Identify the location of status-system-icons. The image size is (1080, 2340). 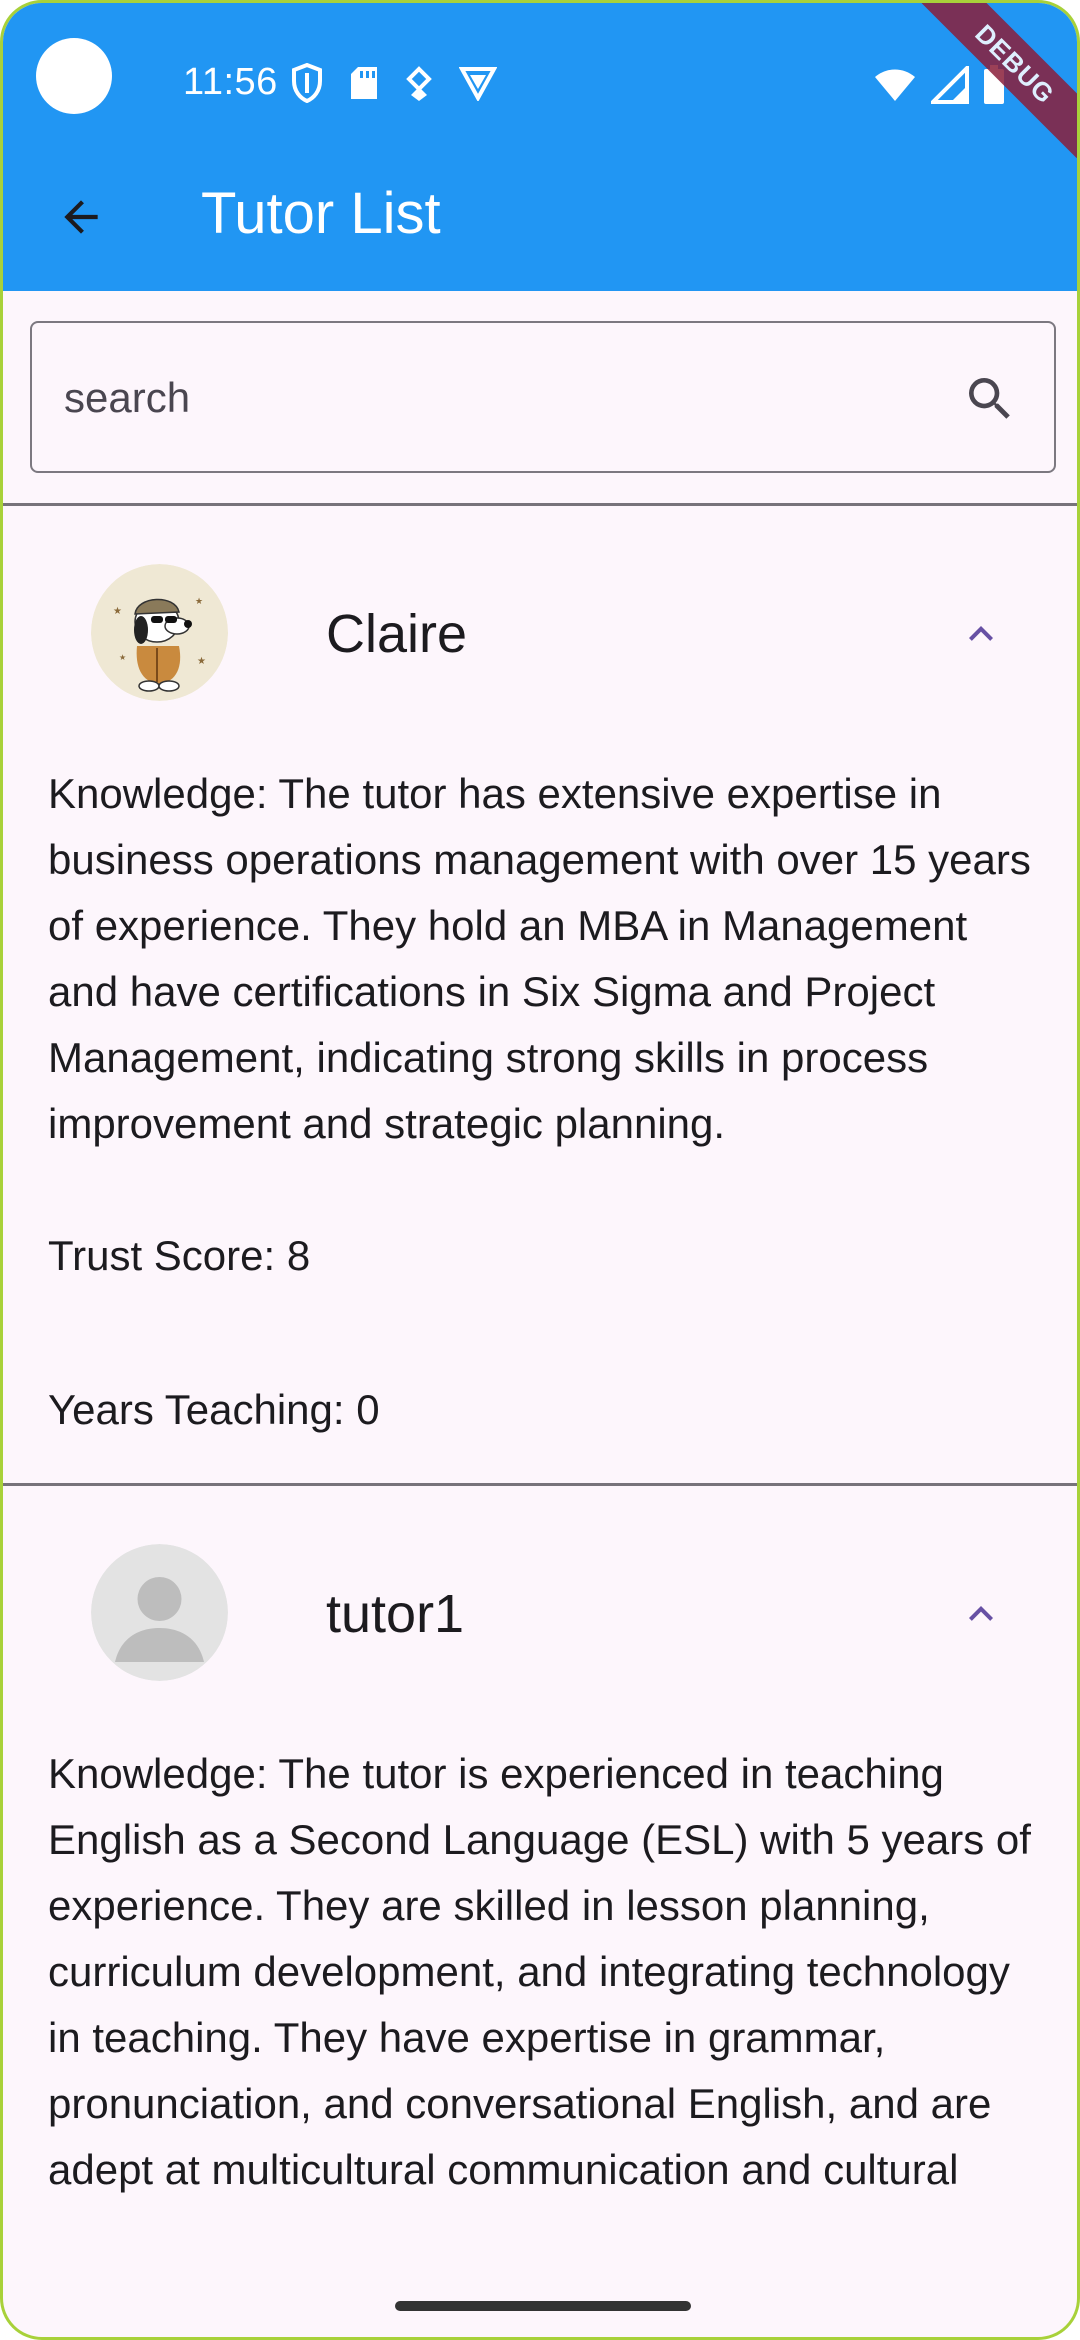
(939, 85).